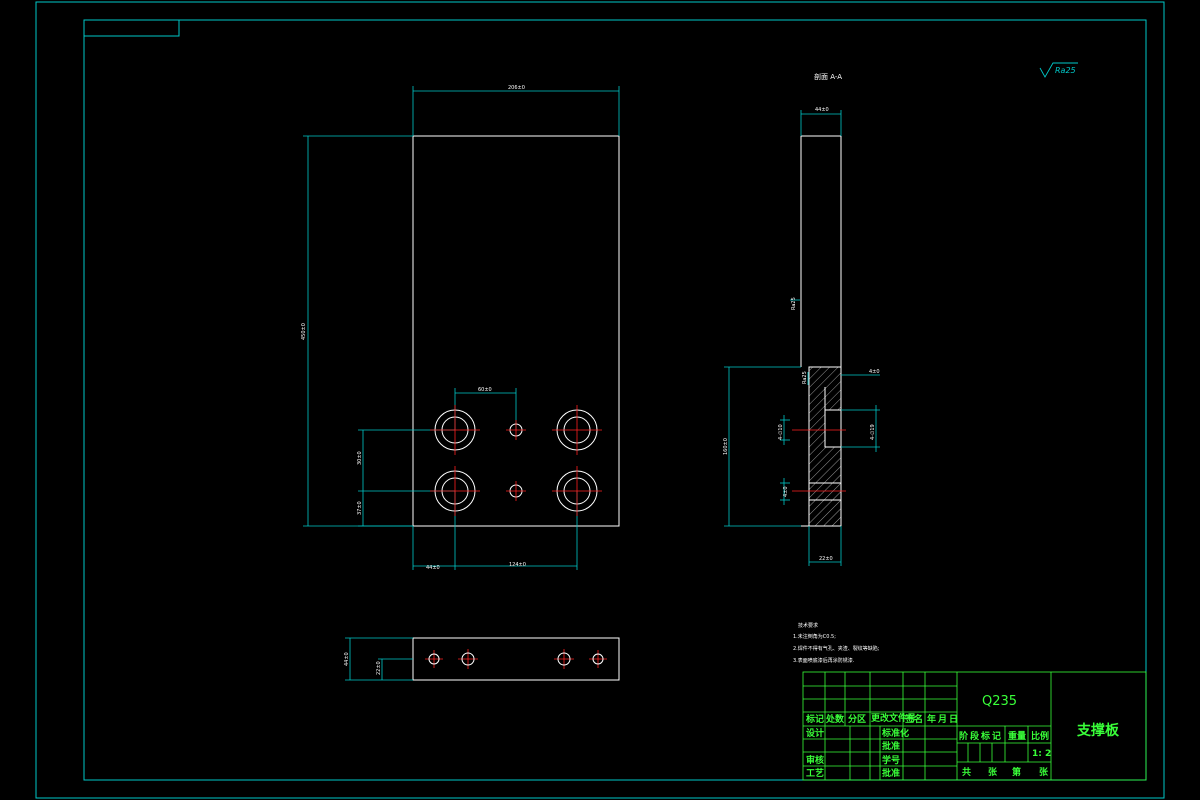 The height and width of the screenshot is (800, 1200). Describe the element at coordinates (485, 390) in the screenshot. I see `dim-hole-spacing-top: 60±0` at that location.